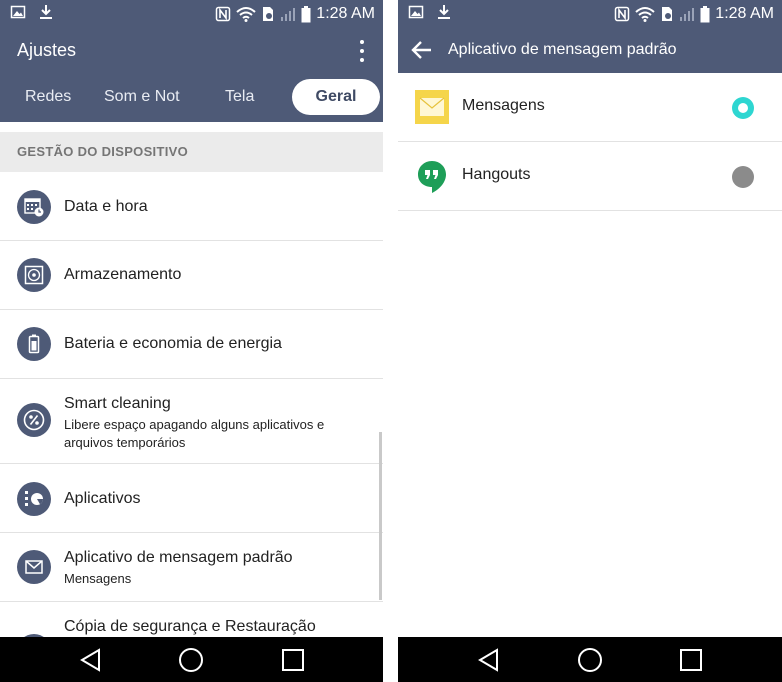 Image resolution: width=782 pixels, height=682 pixels. What do you see at coordinates (48, 97) in the screenshot?
I see `tab-redes: Redes` at bounding box center [48, 97].